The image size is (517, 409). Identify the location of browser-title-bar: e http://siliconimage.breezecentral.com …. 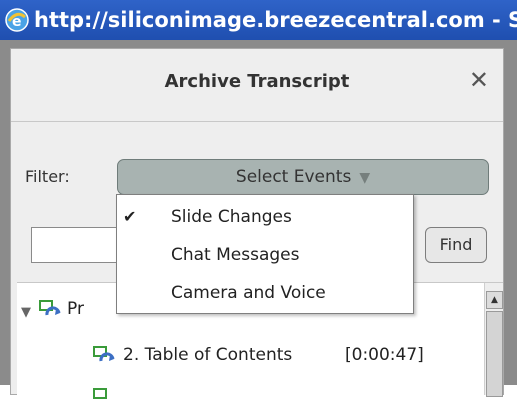
(258, 20).